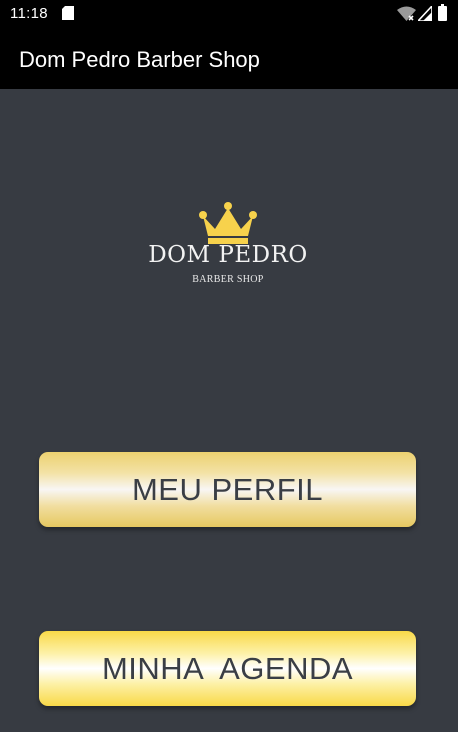 This screenshot has width=458, height=732. I want to click on app-title: Dom Pedro Barber Shop, so click(139, 59).